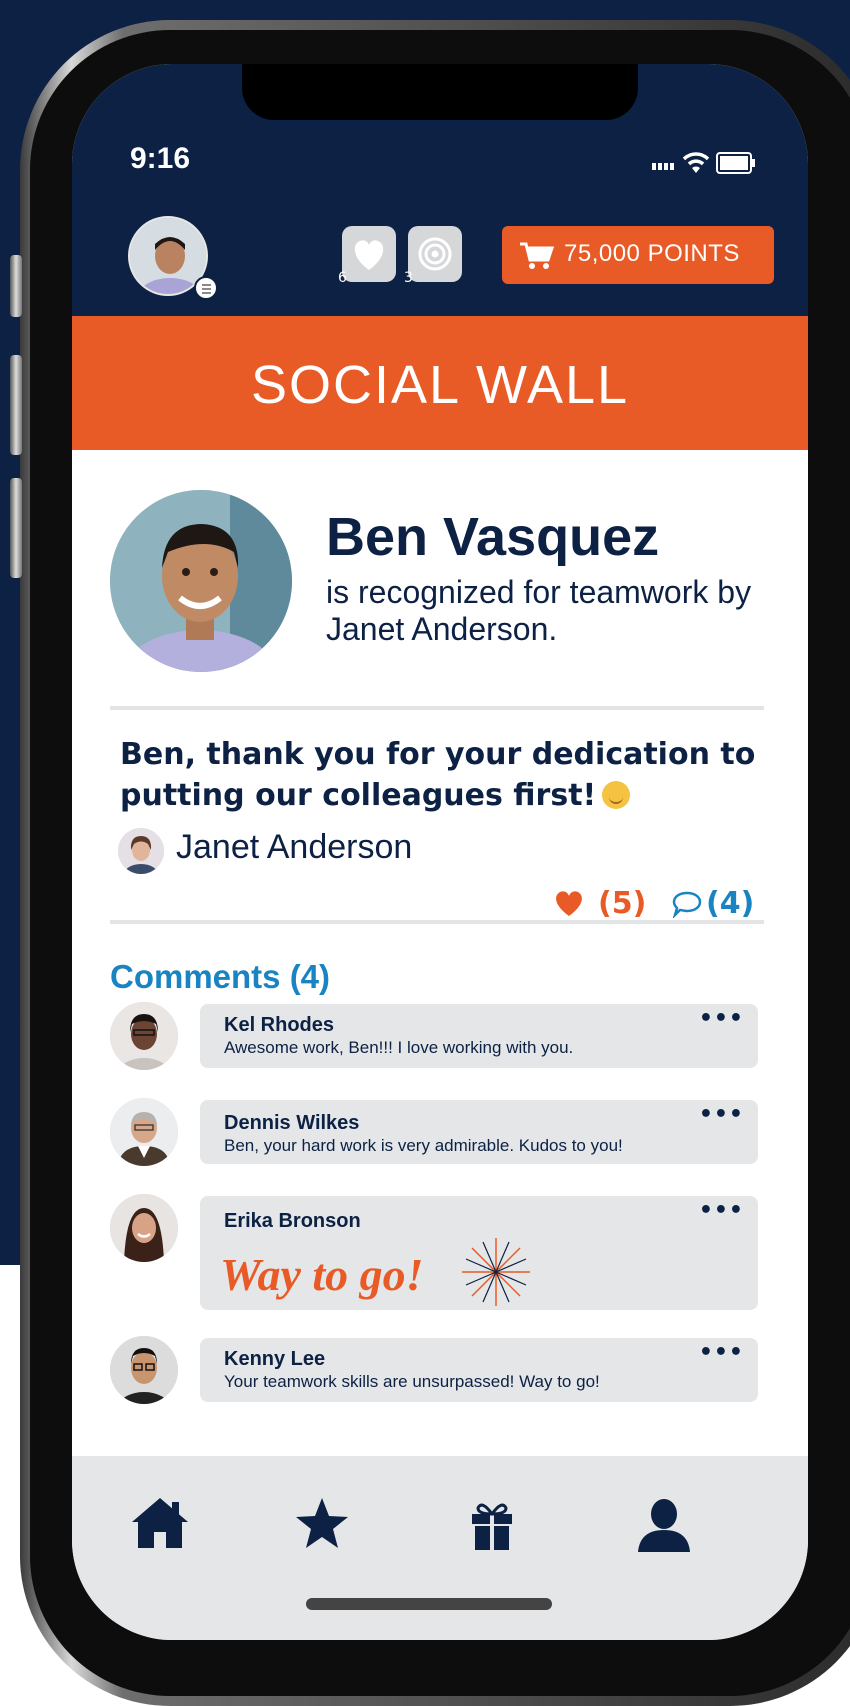 The height and width of the screenshot is (1706, 850). What do you see at coordinates (279, 1025) in the screenshot?
I see `commenter-name: Kel Rhodes` at bounding box center [279, 1025].